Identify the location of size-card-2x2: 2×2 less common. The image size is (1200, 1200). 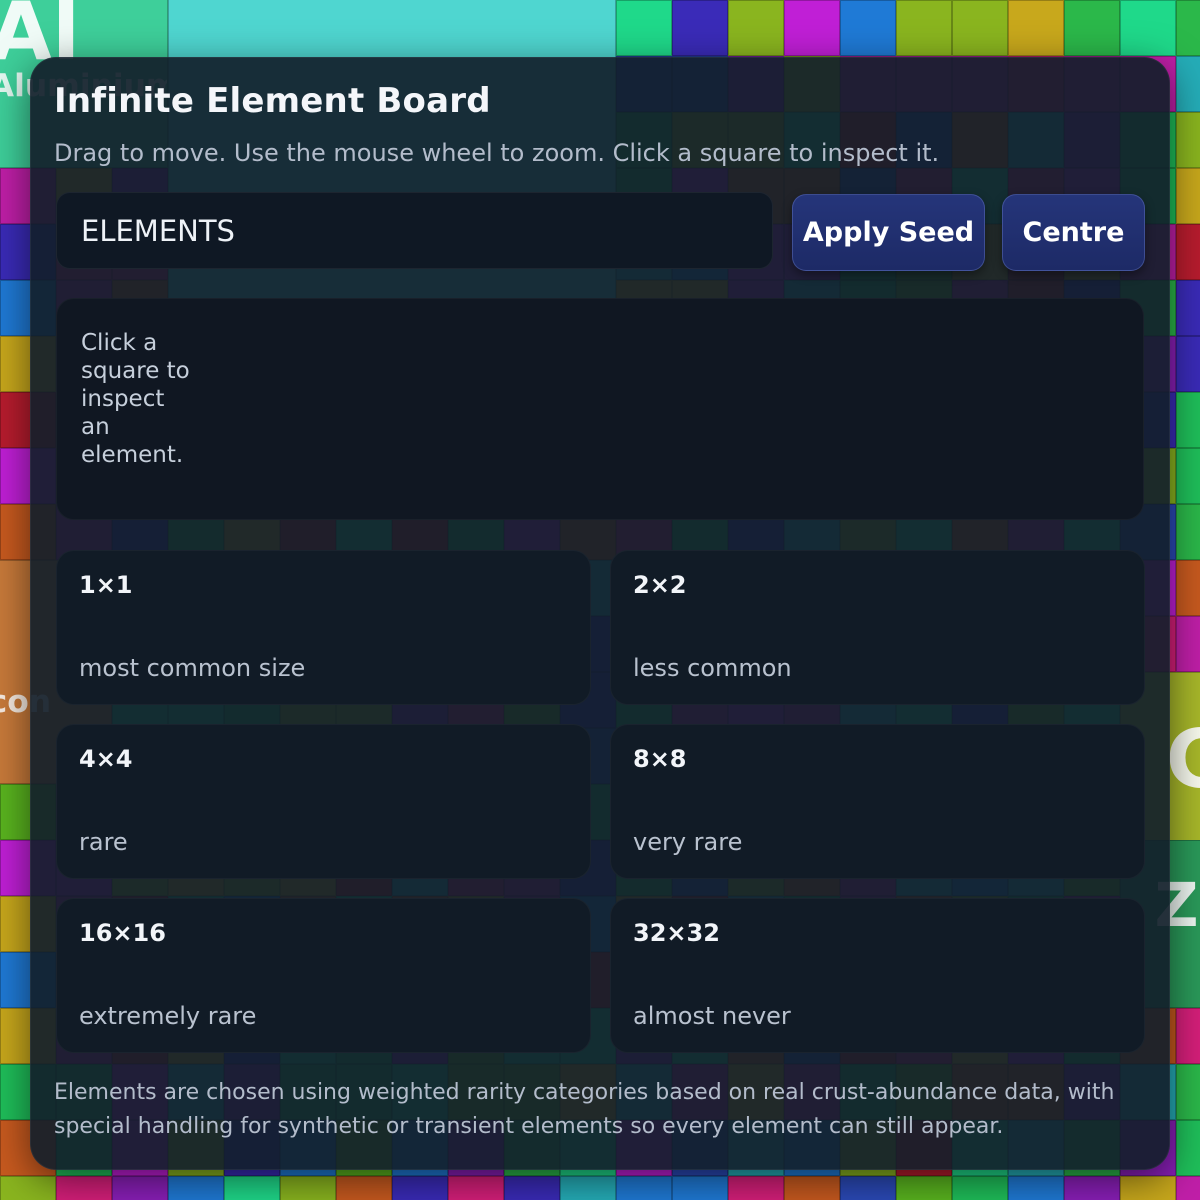
(877, 627).